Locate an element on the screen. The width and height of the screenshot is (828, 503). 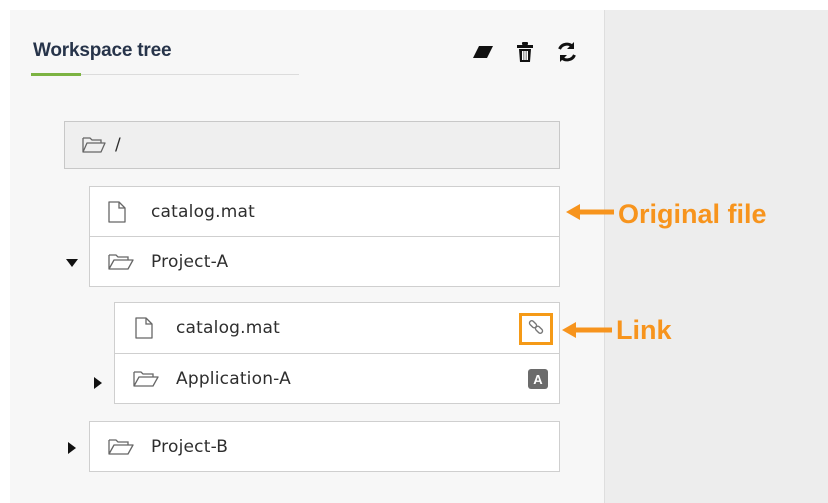
annotation-arrow-original is located at coordinates (590, 212).